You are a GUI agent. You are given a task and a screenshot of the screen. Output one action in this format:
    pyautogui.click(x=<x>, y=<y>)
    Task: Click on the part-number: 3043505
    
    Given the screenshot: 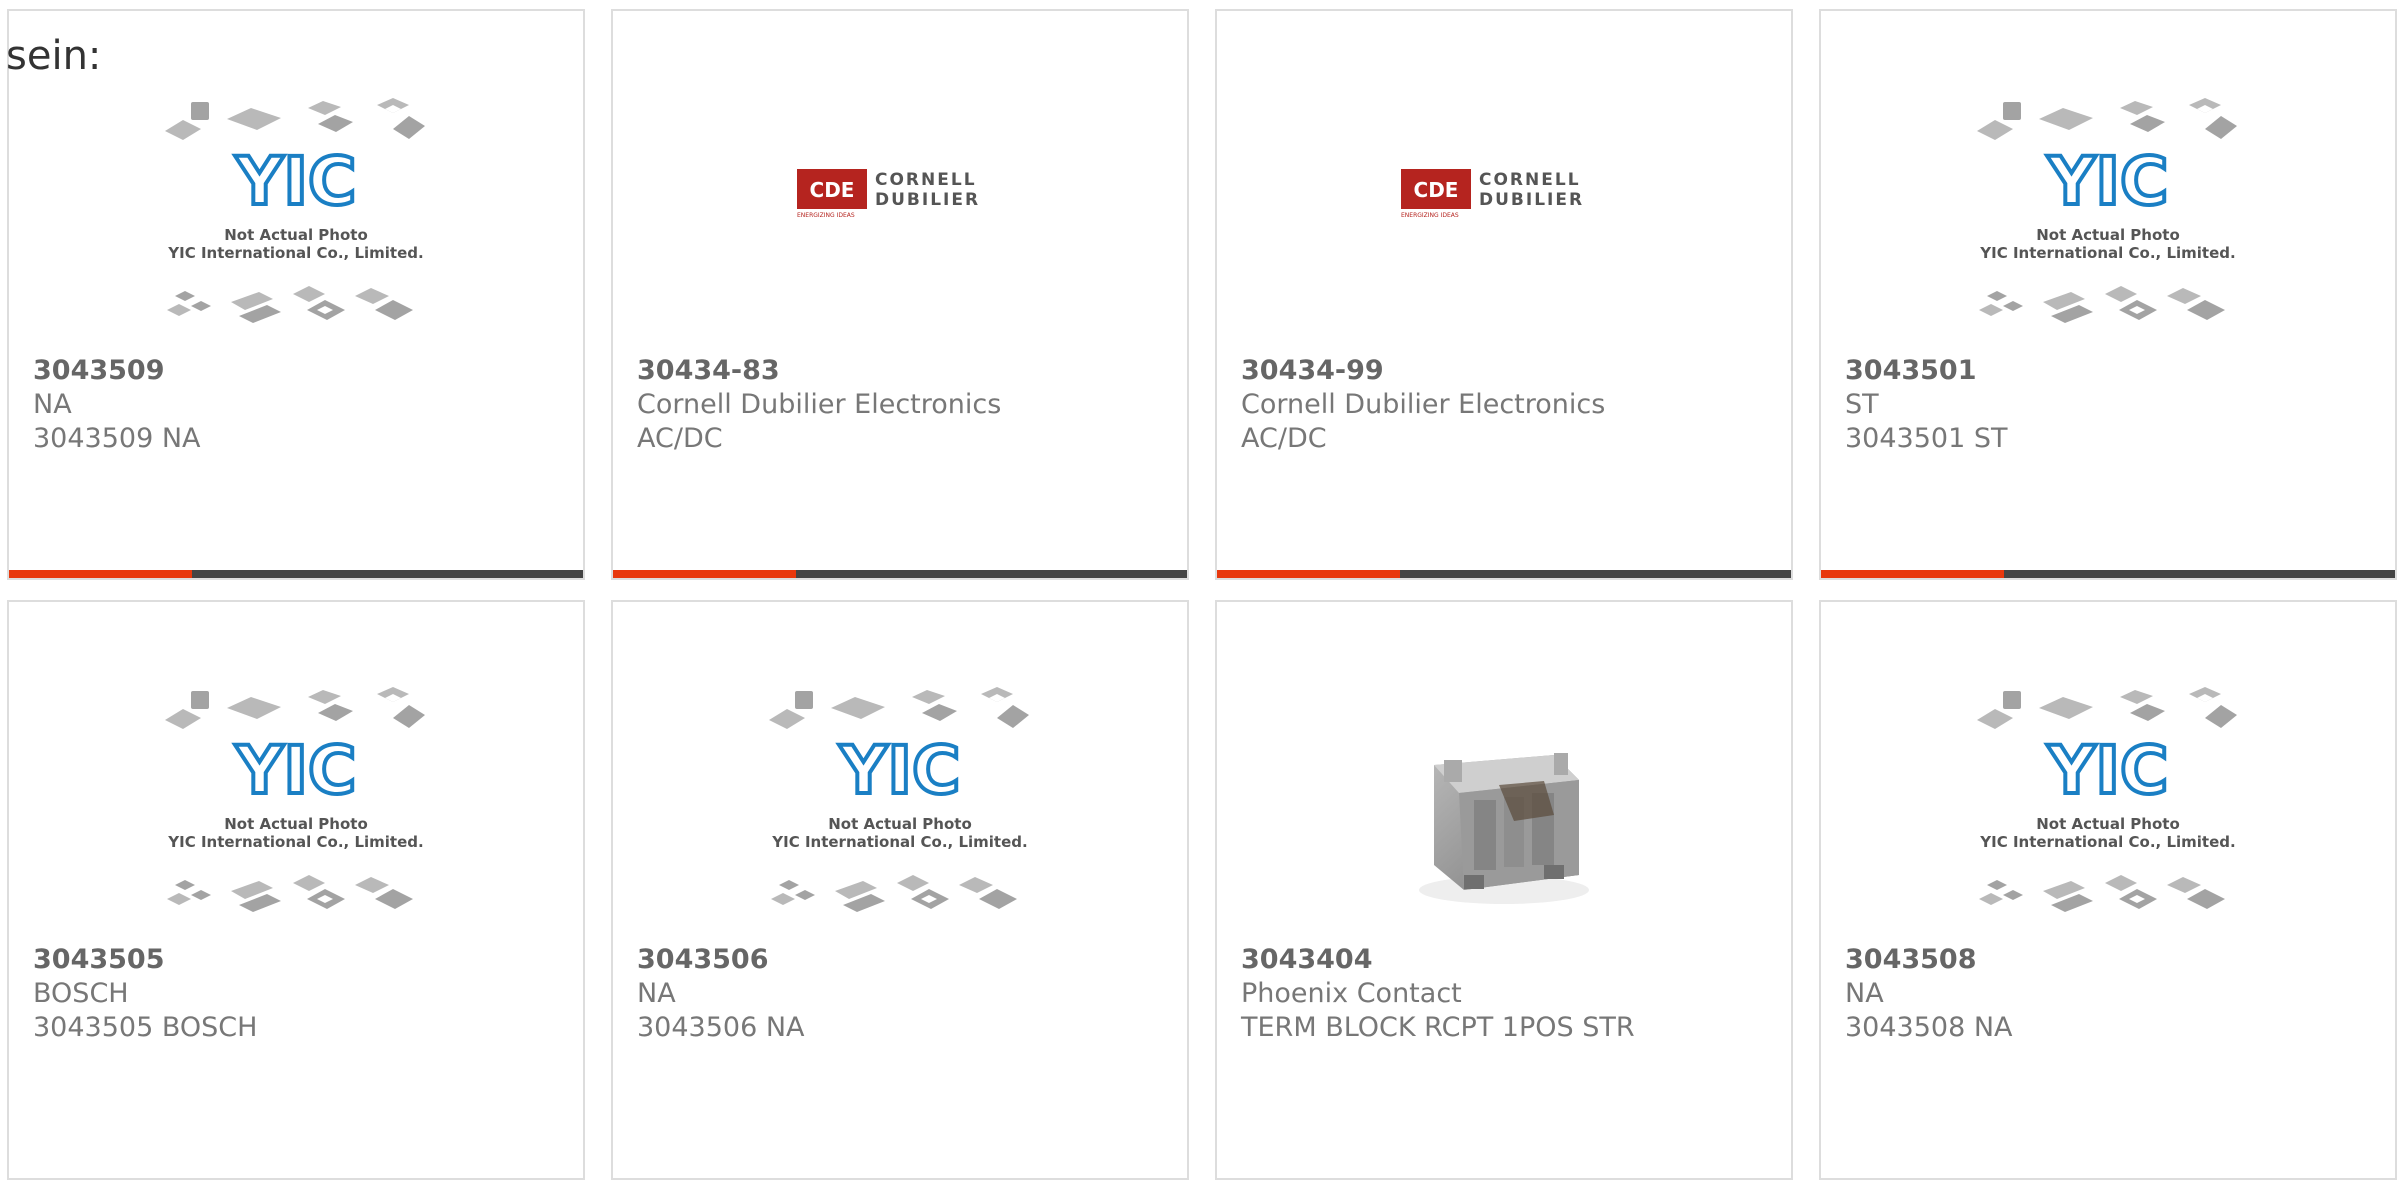 What is the action you would take?
    pyautogui.click(x=145, y=960)
    